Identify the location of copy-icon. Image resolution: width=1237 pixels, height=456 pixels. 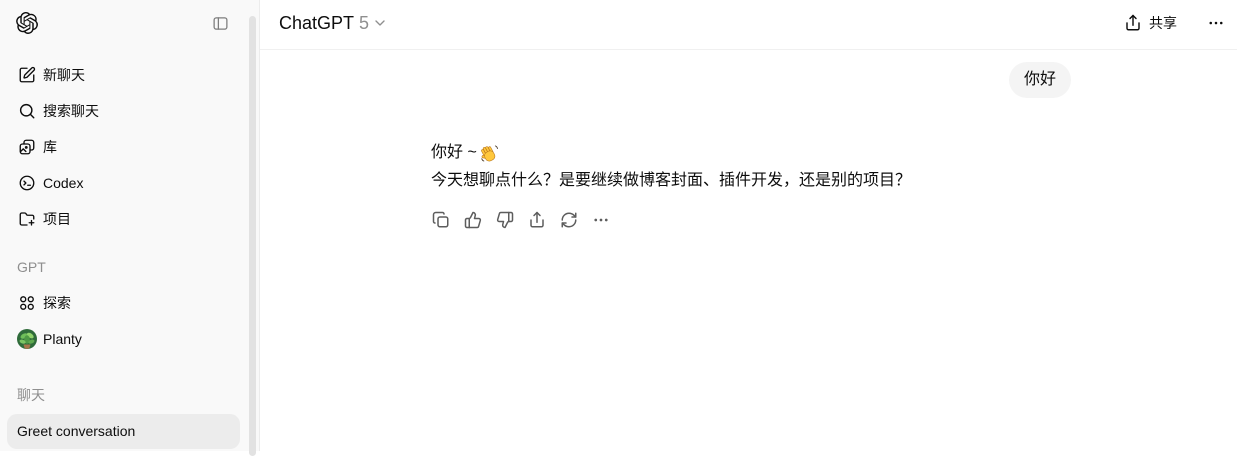
(441, 220).